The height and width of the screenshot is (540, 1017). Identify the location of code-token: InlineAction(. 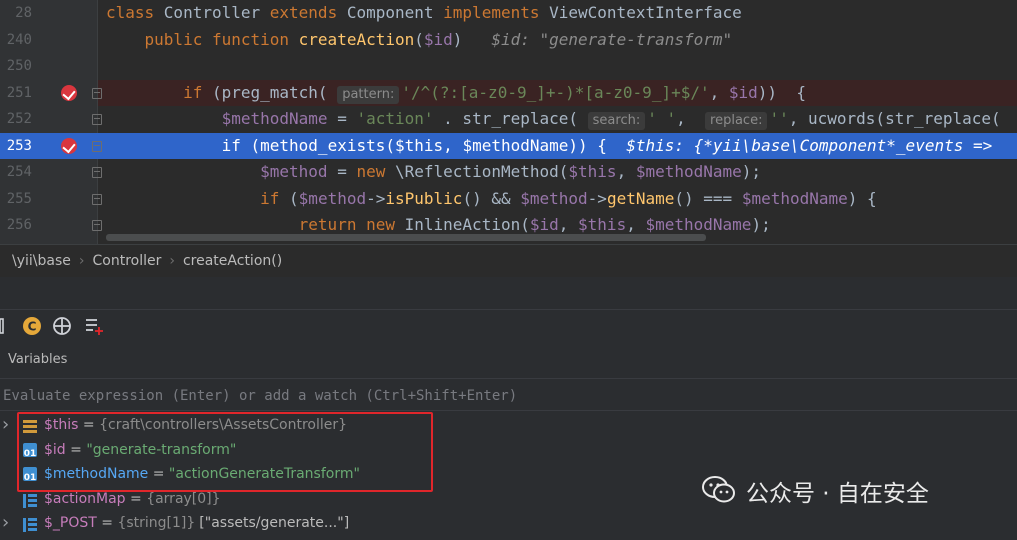
(467, 224).